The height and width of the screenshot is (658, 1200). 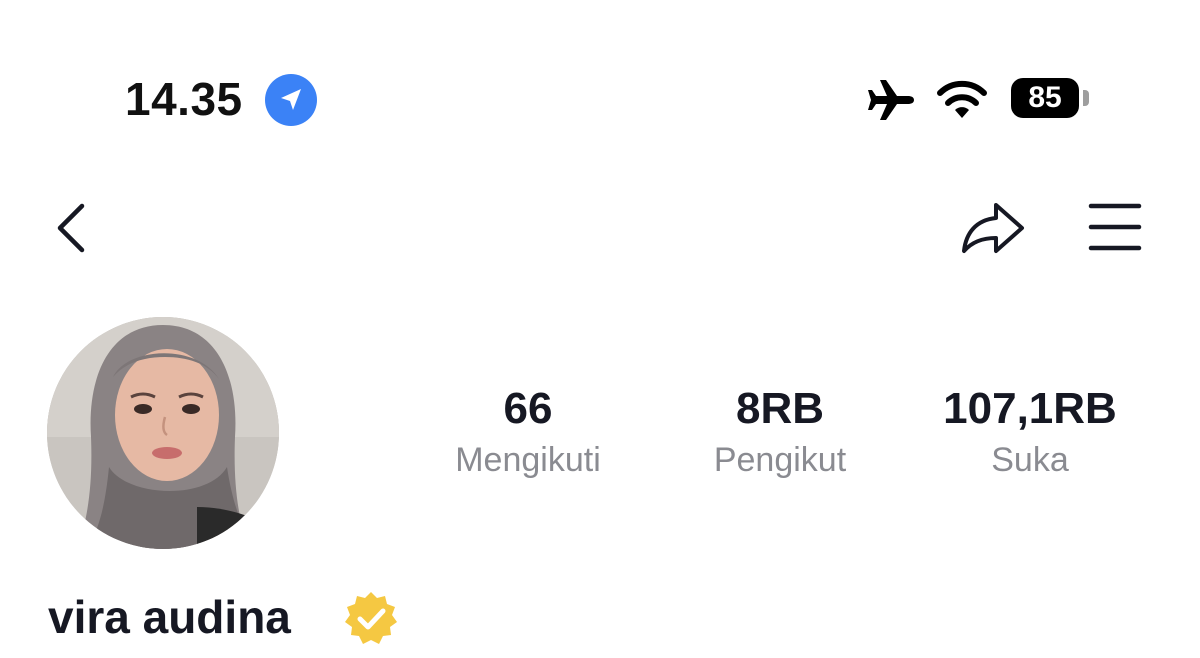 I want to click on hamburger-menu-icon, so click(x=1115, y=227).